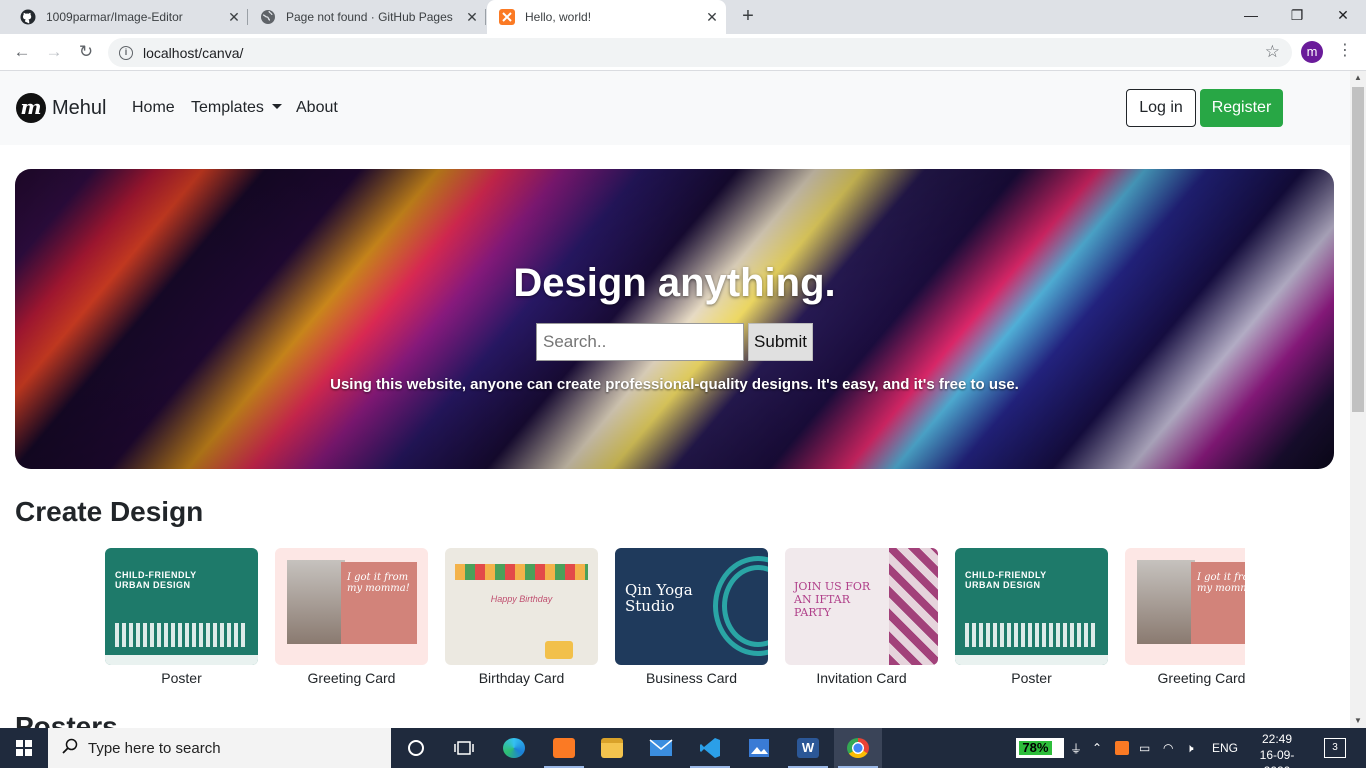 This screenshot has height=768, width=1366. What do you see at coordinates (416, 748) in the screenshot?
I see `cortana-icon` at bounding box center [416, 748].